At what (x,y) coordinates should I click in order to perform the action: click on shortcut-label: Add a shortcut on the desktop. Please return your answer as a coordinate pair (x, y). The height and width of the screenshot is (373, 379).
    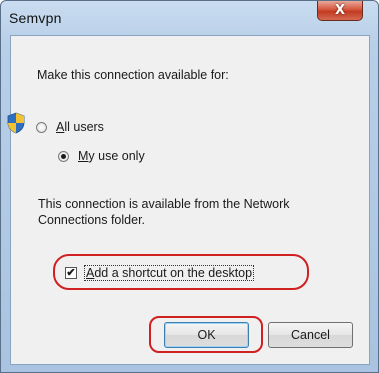
    Looking at the image, I should click on (169, 273).